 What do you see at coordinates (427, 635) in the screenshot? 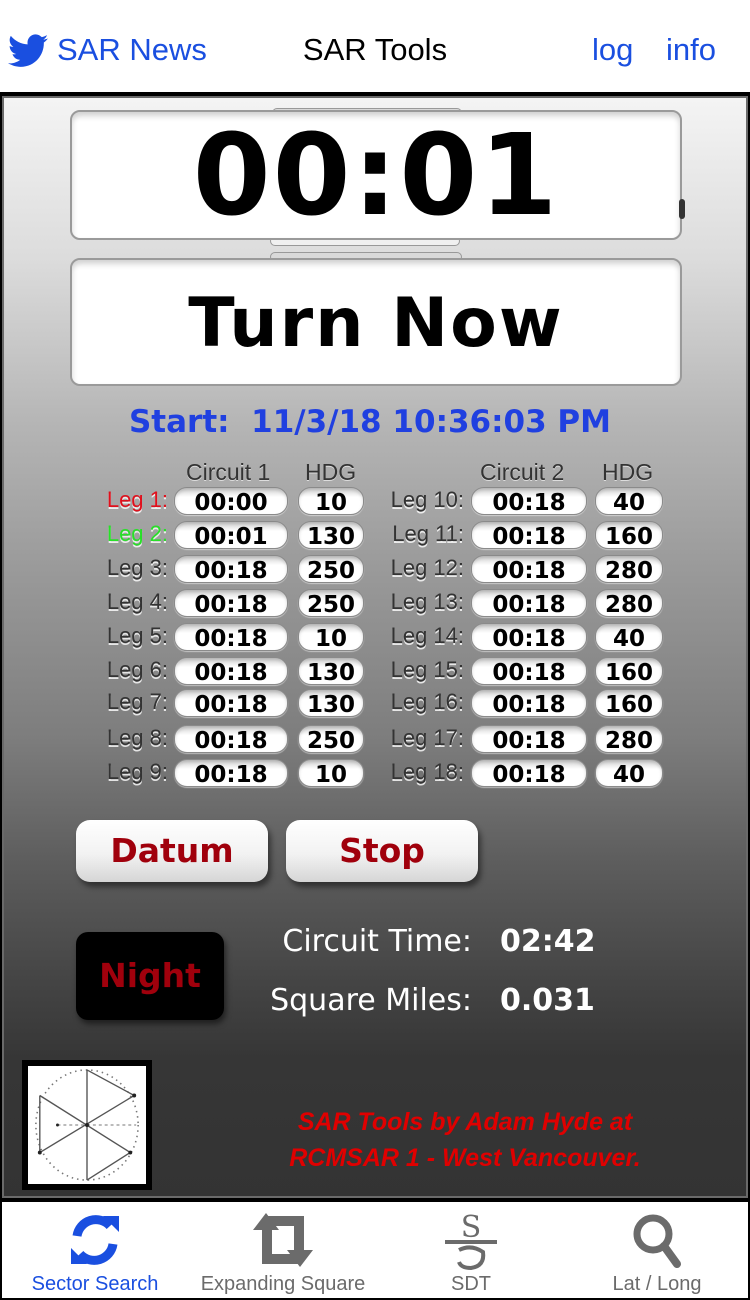
I see `leg-label: Leg 14:` at bounding box center [427, 635].